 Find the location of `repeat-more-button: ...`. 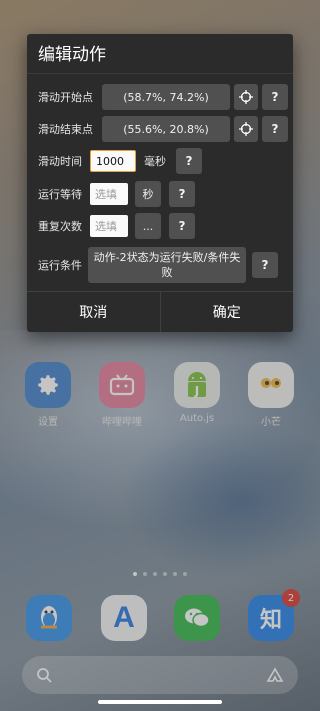

repeat-more-button: ... is located at coordinates (148, 226).